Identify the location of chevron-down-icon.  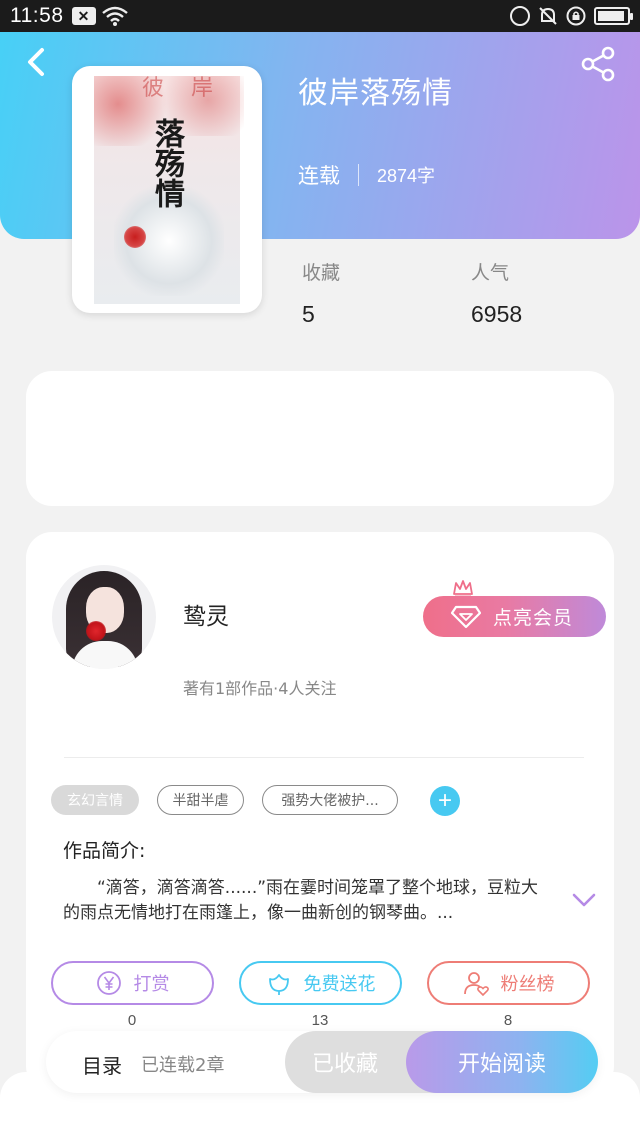
(584, 900).